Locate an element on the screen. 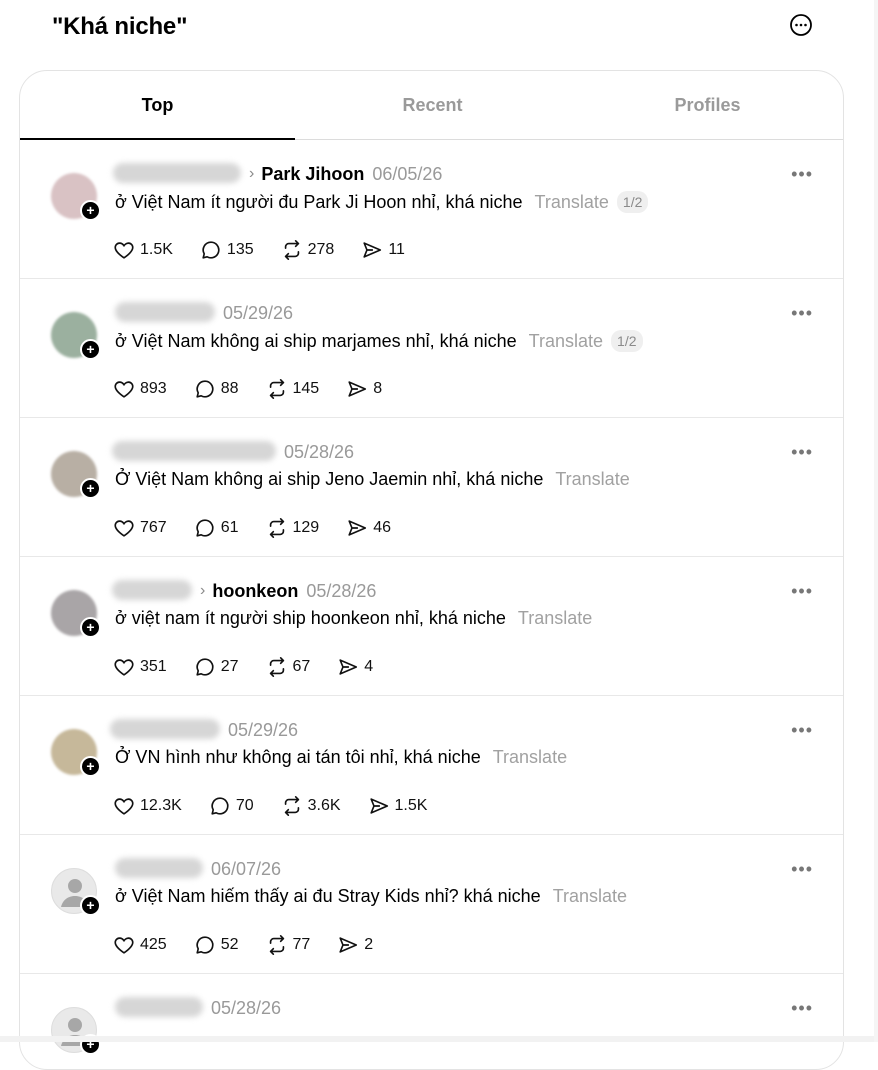 The width and height of the screenshot is (878, 1070). share-button: 46 is located at coordinates (368, 528).